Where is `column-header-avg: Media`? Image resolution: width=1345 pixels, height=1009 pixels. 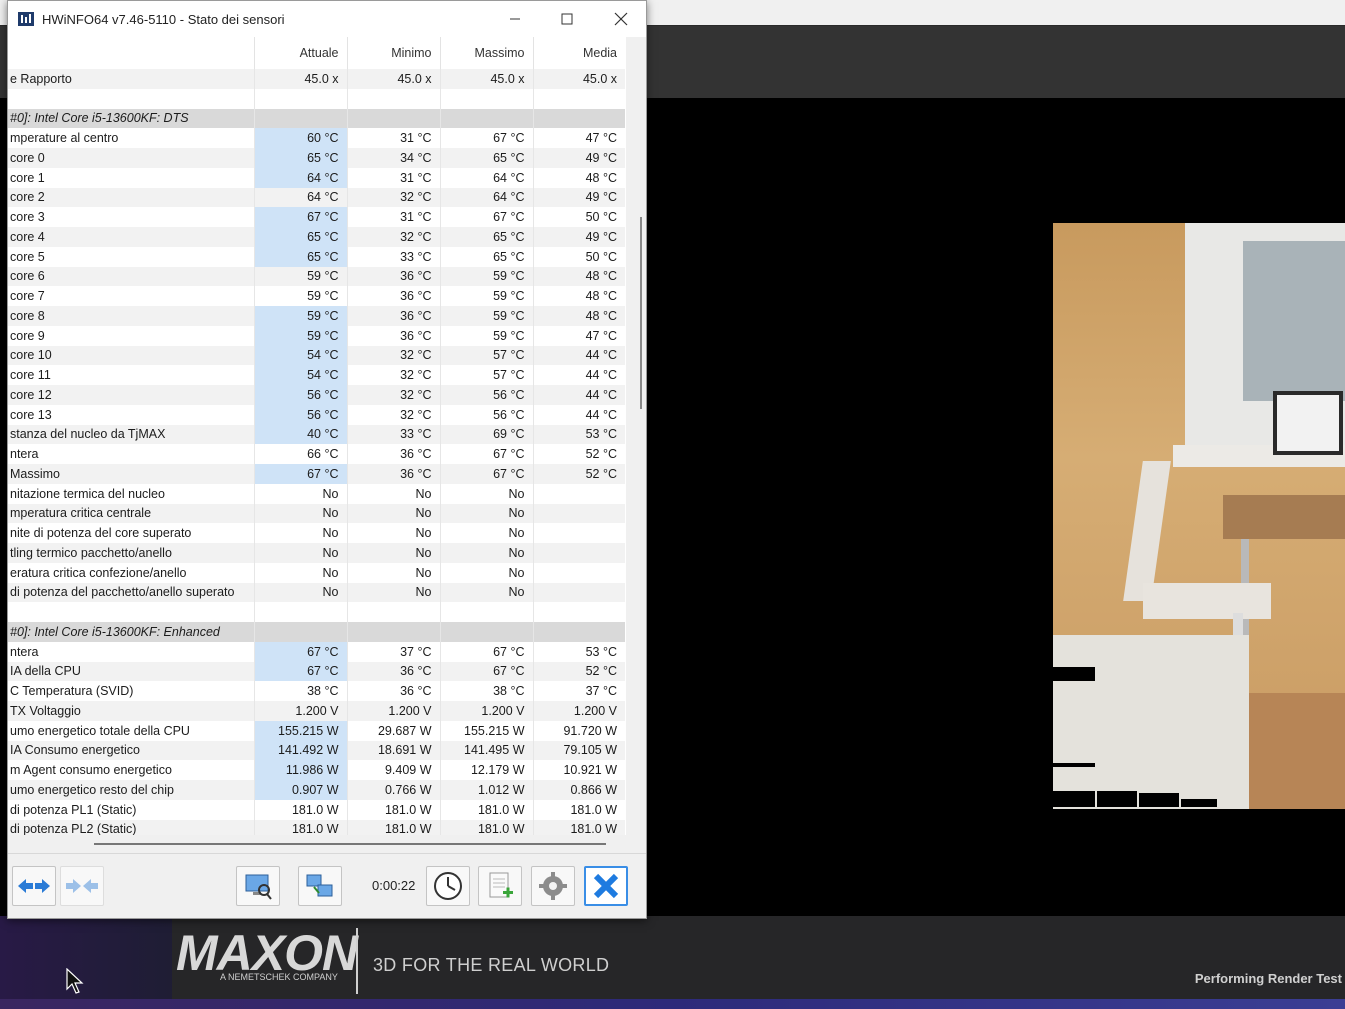
column-header-avg: Media is located at coordinates (578, 53).